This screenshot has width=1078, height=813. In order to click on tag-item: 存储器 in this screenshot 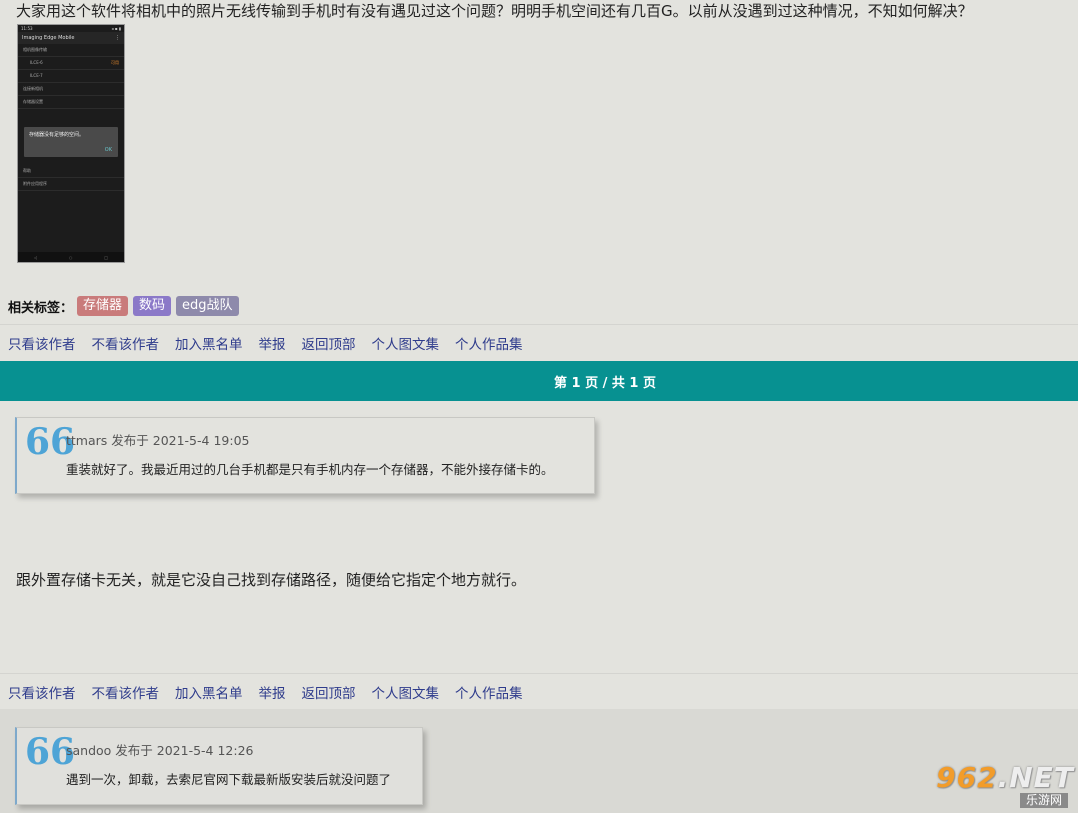, I will do `click(103, 306)`.